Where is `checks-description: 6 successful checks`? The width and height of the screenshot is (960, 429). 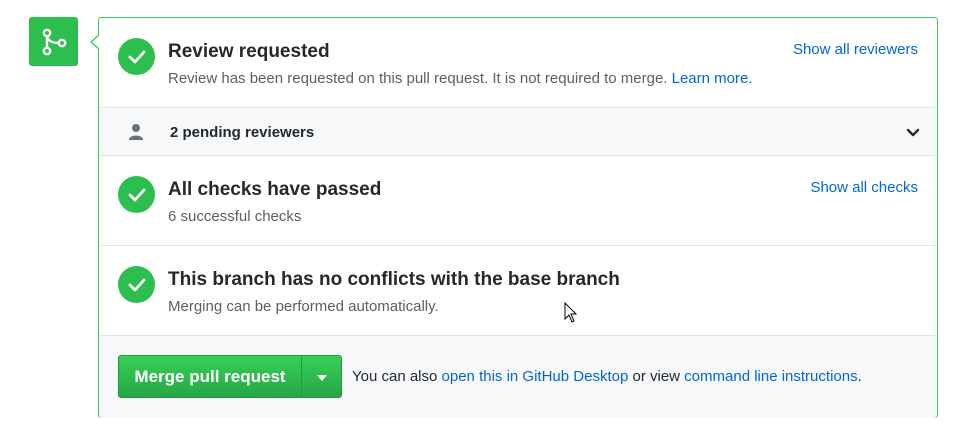 checks-description: 6 successful checks is located at coordinates (235, 216).